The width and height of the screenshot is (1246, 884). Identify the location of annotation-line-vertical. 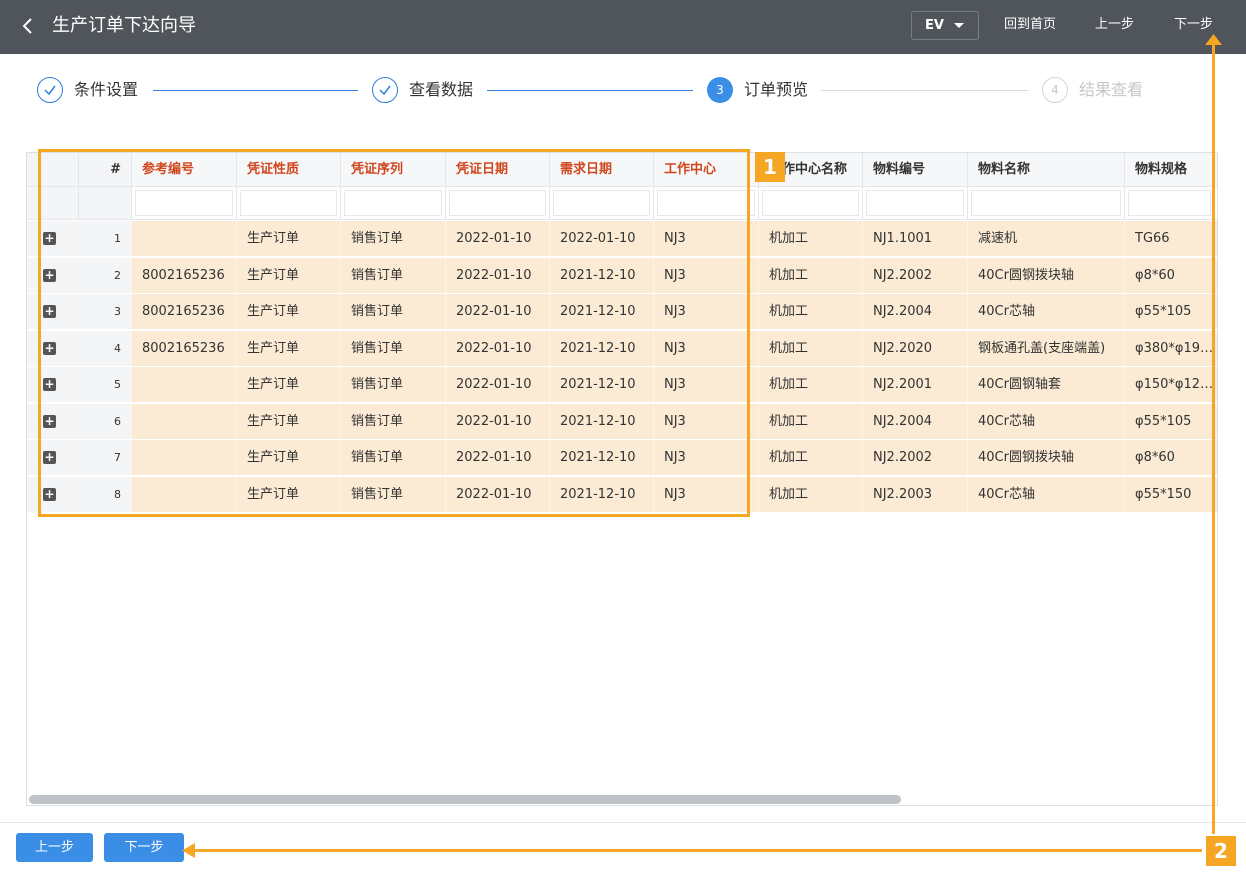
(1213, 437).